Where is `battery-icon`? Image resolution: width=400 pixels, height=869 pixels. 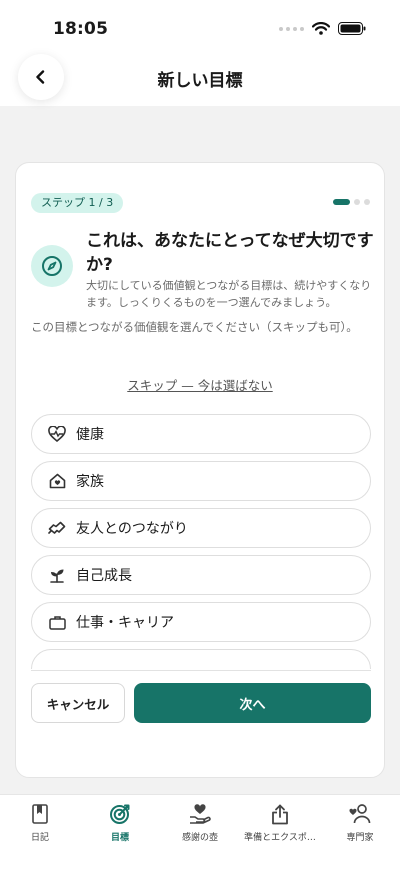 battery-icon is located at coordinates (352, 28).